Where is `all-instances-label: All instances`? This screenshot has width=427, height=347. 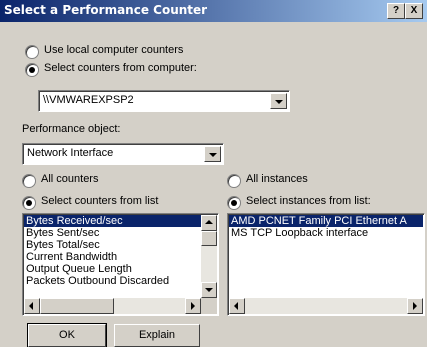
all-instances-label: All instances is located at coordinates (277, 179).